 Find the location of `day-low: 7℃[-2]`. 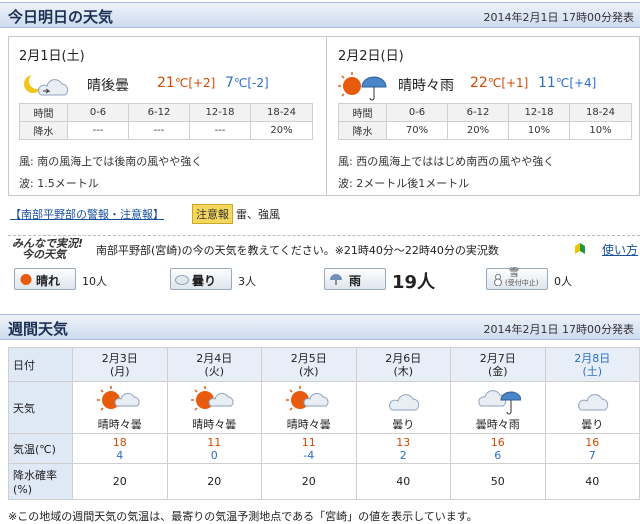

day-low: 7℃[-2] is located at coordinates (247, 83).